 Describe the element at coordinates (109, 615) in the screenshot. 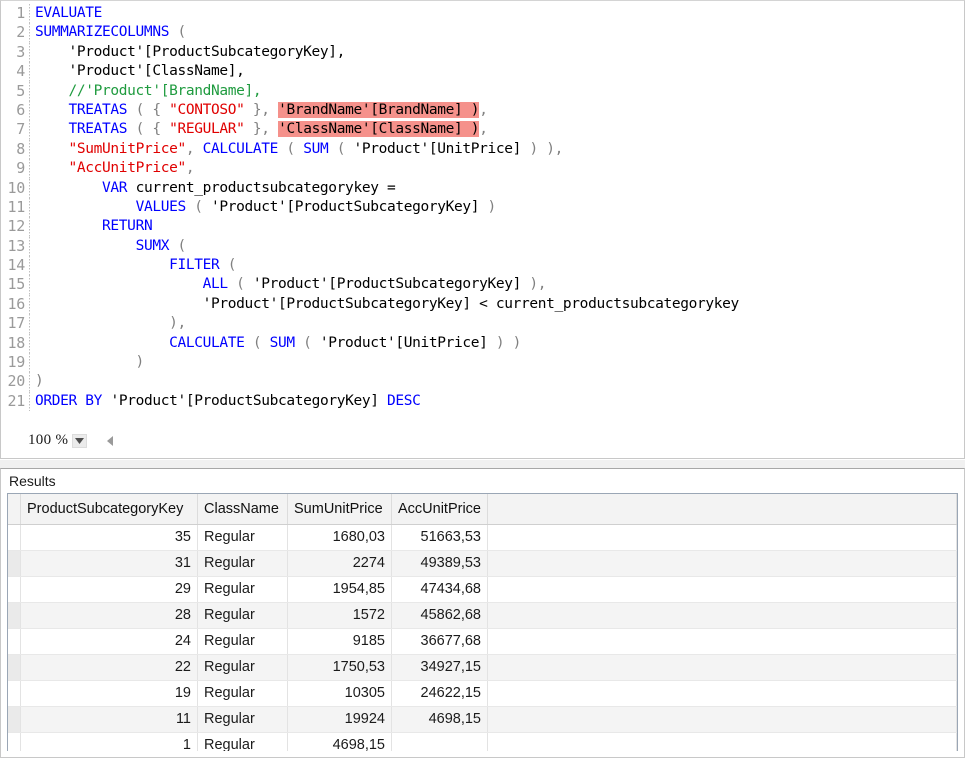

I see `cell-productsubcategorykey: 28` at that location.